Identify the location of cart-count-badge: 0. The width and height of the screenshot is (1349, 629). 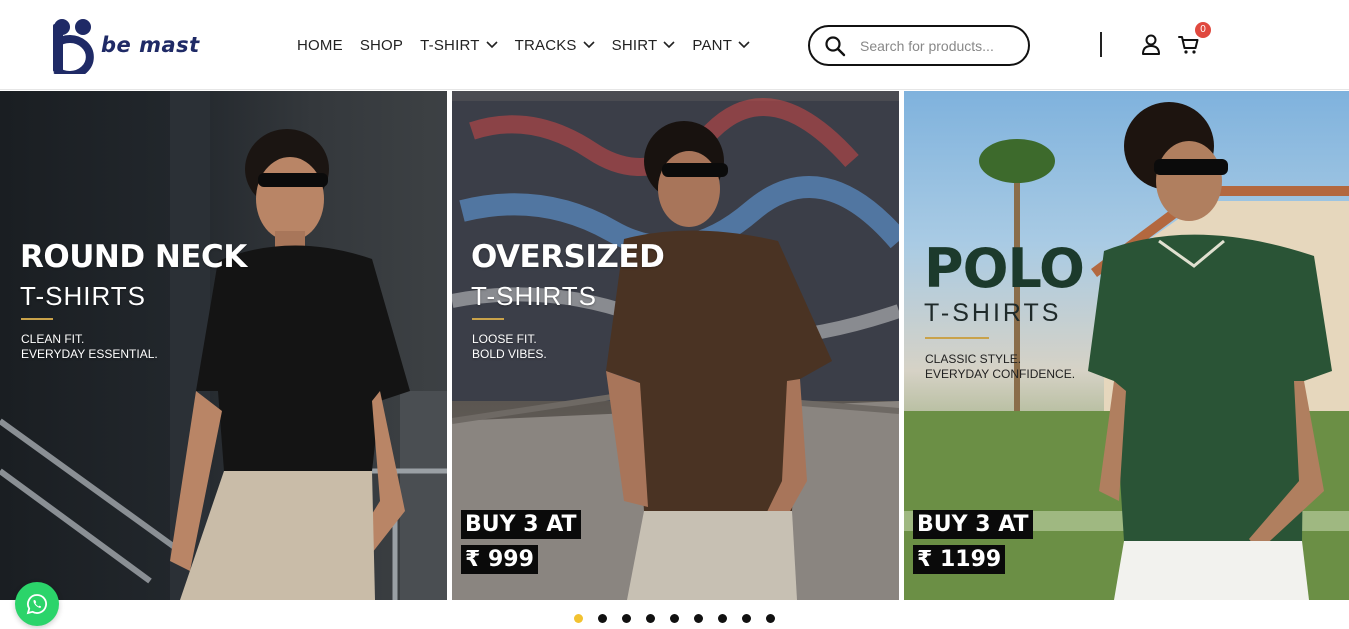
(1203, 30).